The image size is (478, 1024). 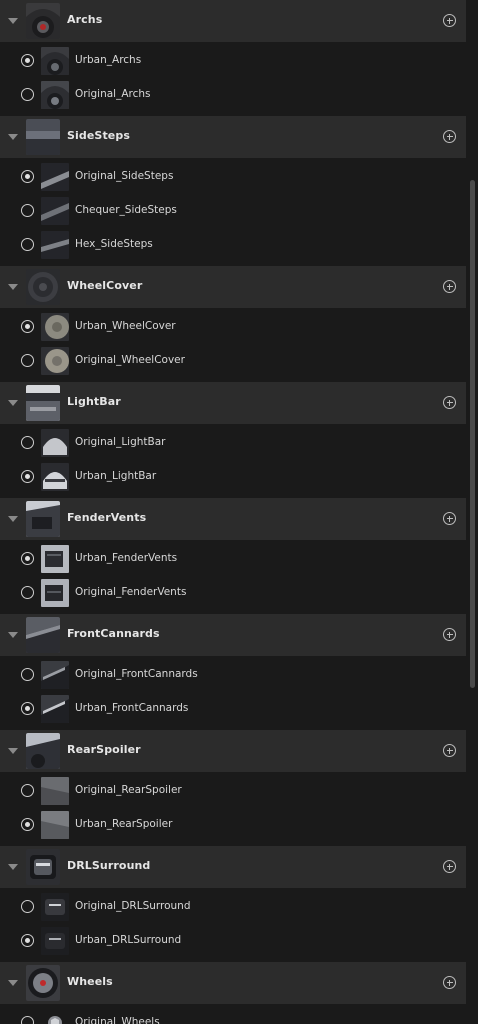 I want to click on group-options: Urban_WheelCover Original_WheelCover, so click(x=233, y=344).